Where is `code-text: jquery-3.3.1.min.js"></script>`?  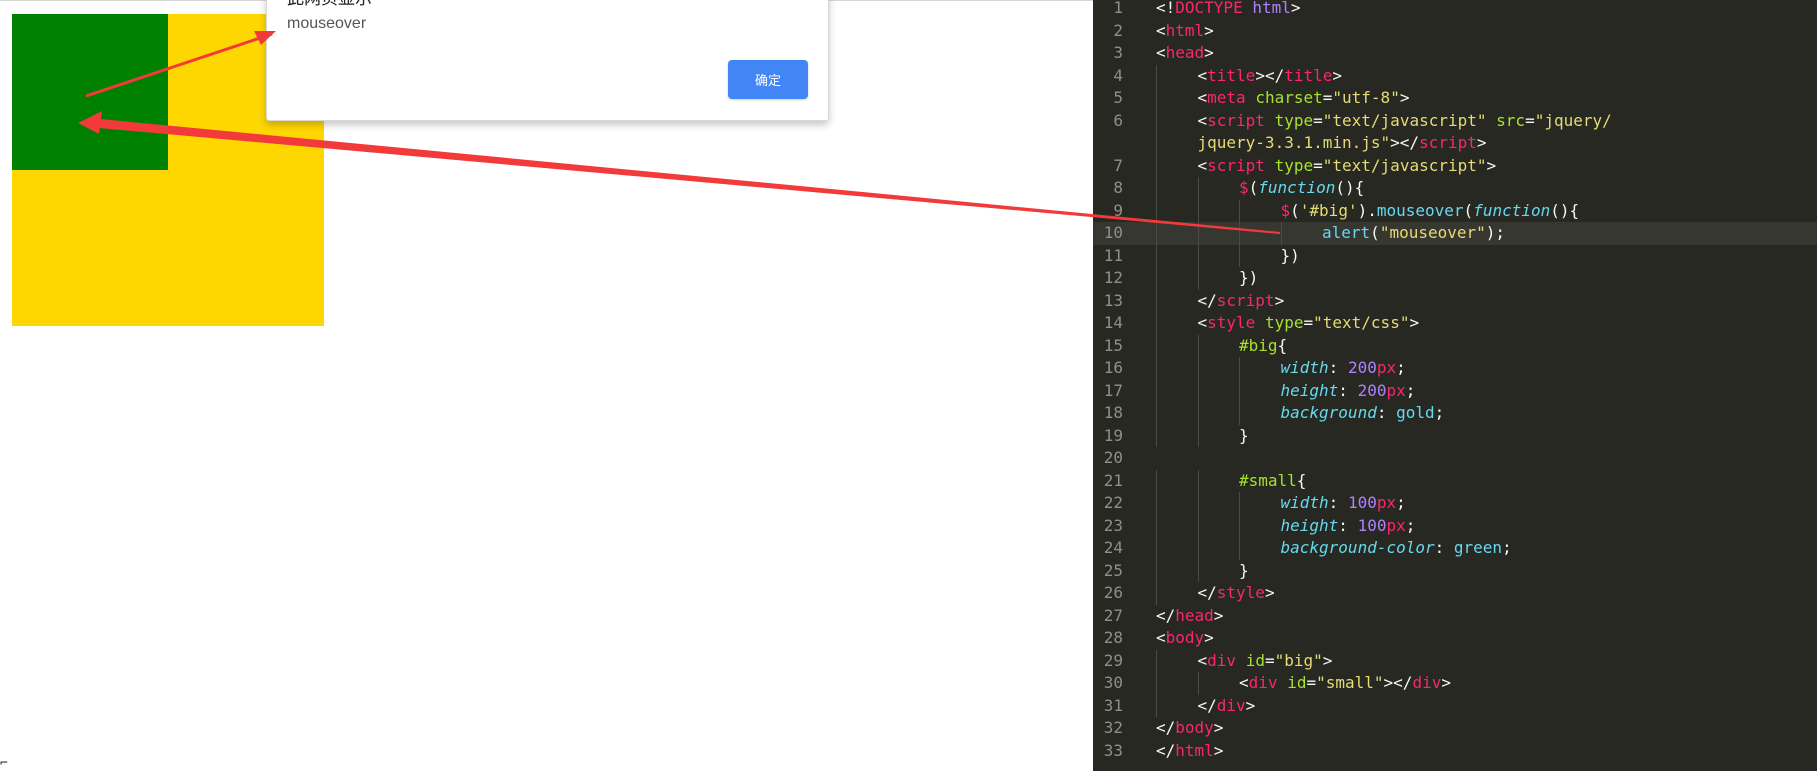
code-text: jquery-3.3.1.min.js"></script> is located at coordinates (1342, 143).